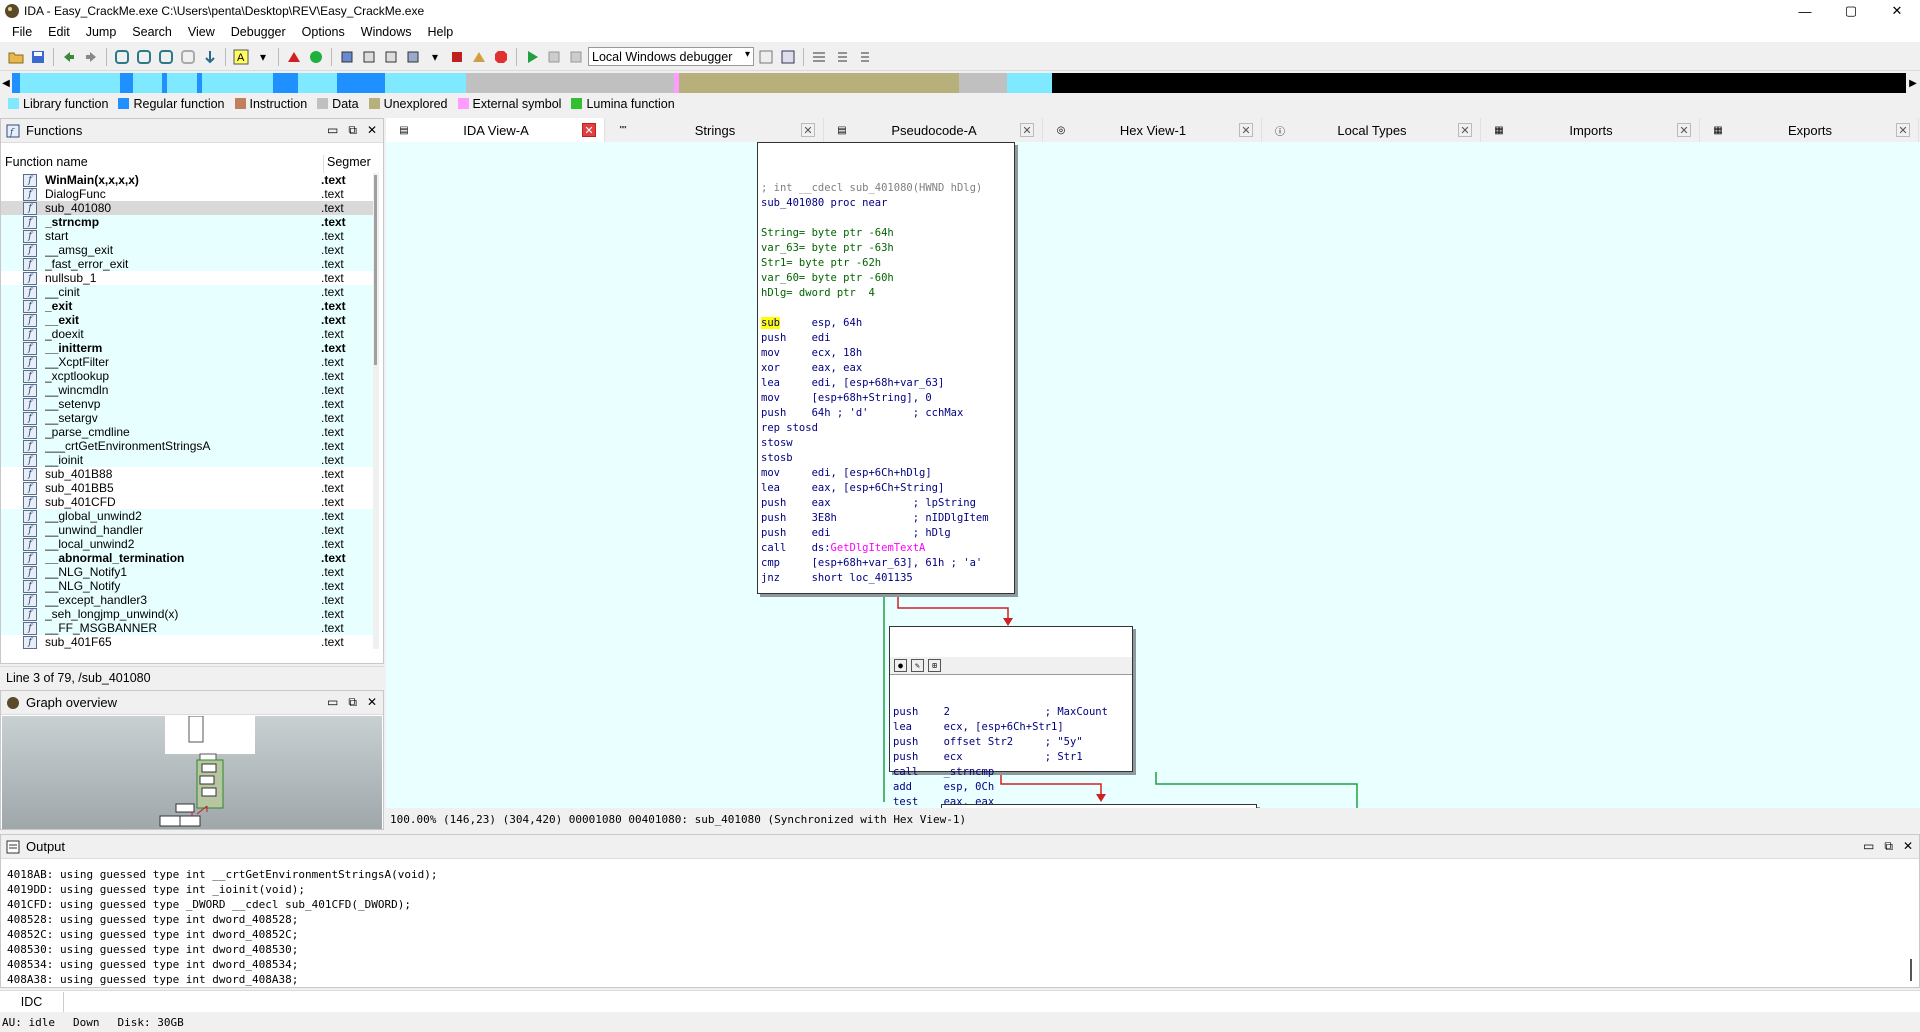  Describe the element at coordinates (188, 264) in the screenshot. I see `function-row: f _fast_error_exit .text` at that location.